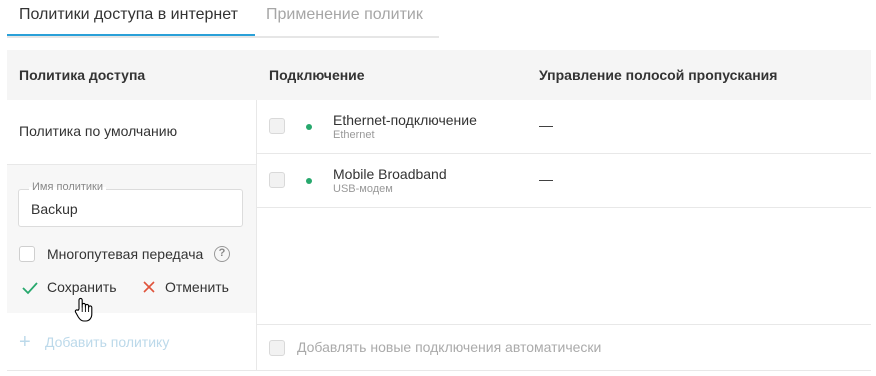 Image resolution: width=876 pixels, height=376 pixels. Describe the element at coordinates (390, 174) in the screenshot. I see `connection-name: Mobile Broadband` at that location.